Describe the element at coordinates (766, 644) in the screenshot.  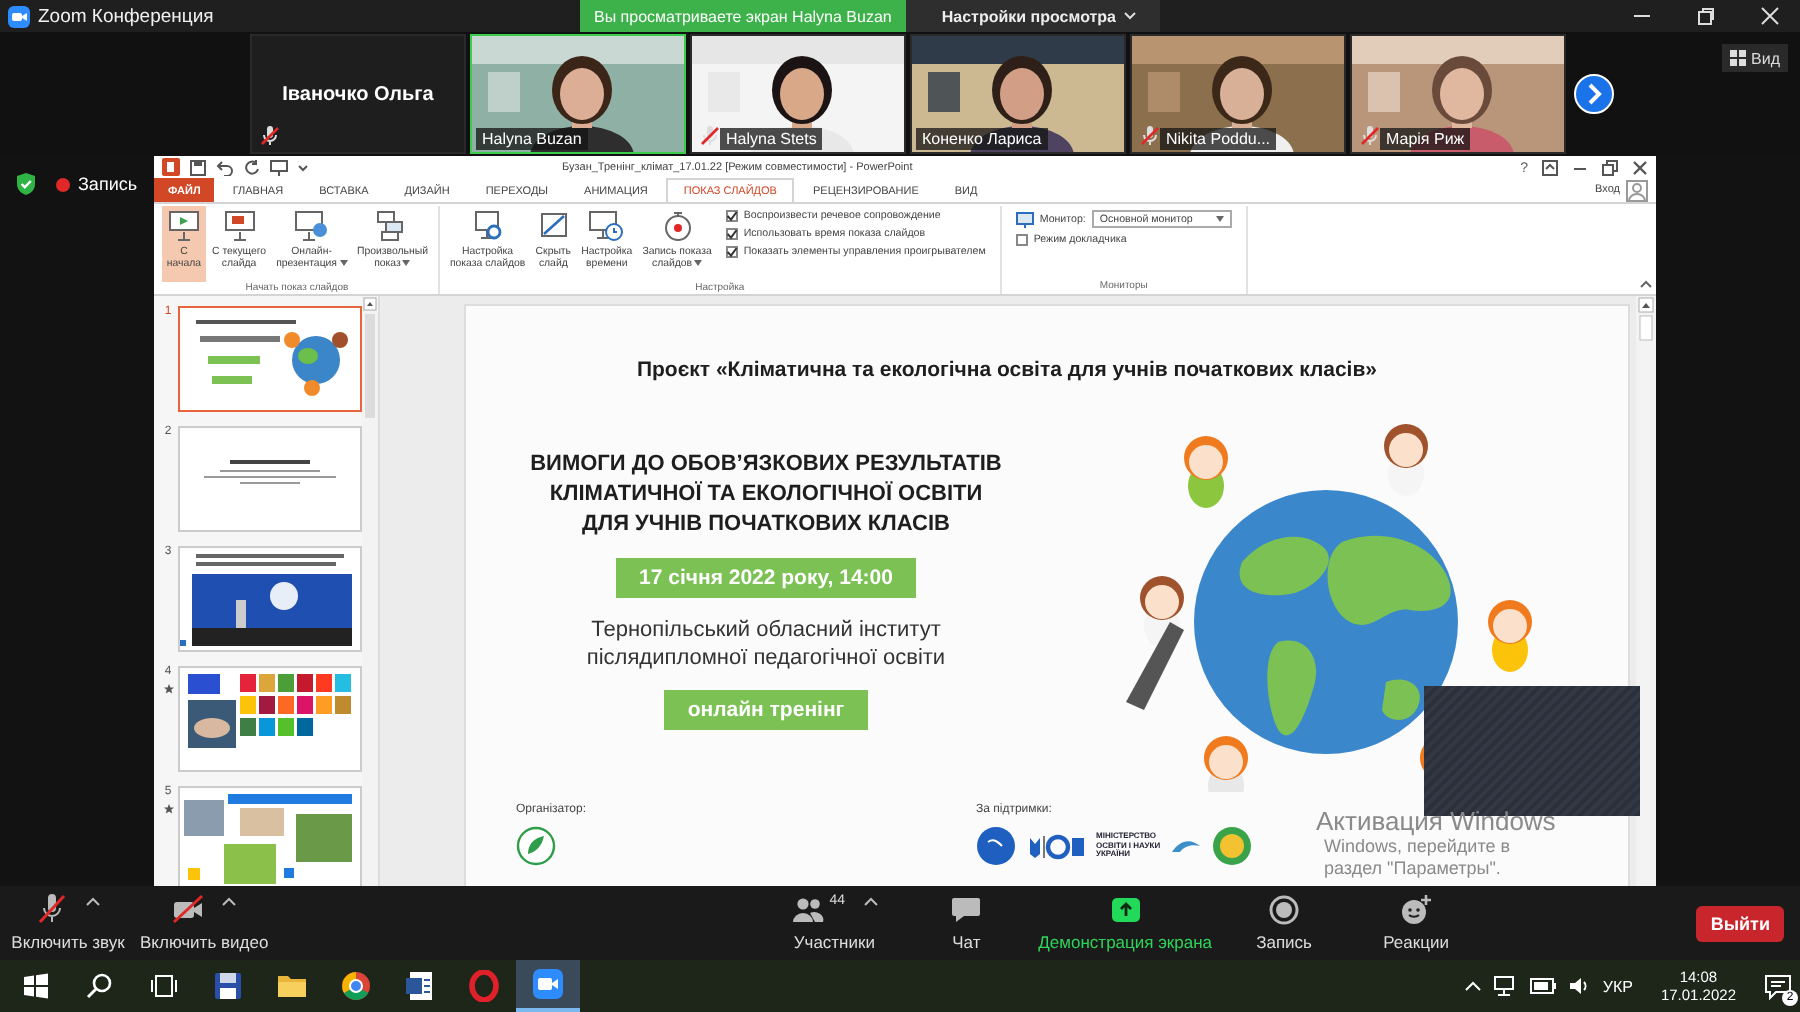
I see `institute-name: Тернопільський обласний інститут післядипломної педагогічної освіти` at that location.